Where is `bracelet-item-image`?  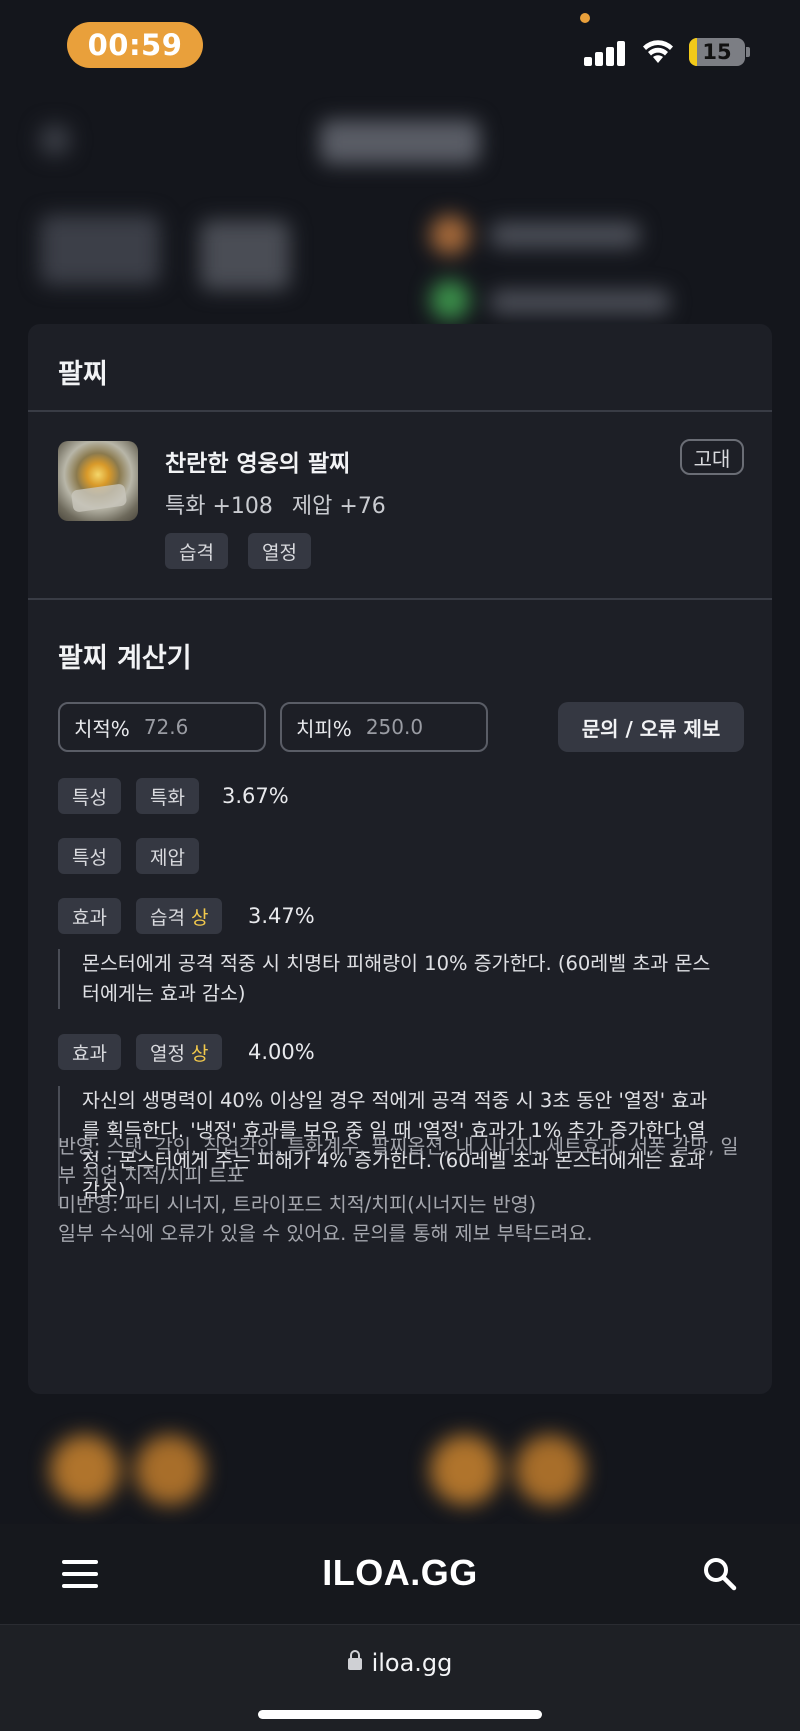
bracelet-item-image is located at coordinates (98, 481).